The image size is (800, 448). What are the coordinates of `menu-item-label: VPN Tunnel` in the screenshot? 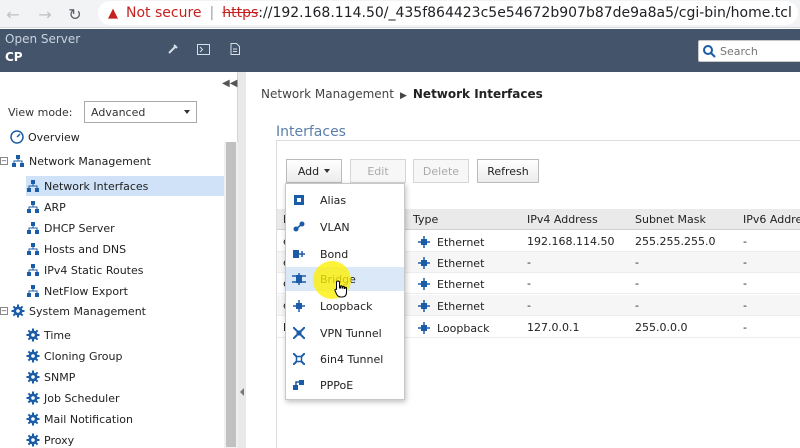 It's located at (351, 333).